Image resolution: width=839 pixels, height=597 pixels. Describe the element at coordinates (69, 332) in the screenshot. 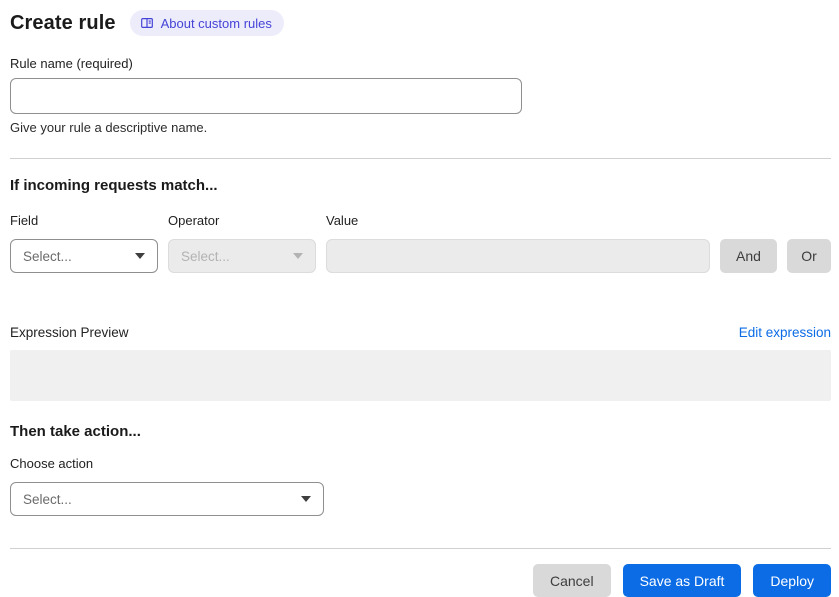

I see `expression-preview-label: Expression Preview` at that location.